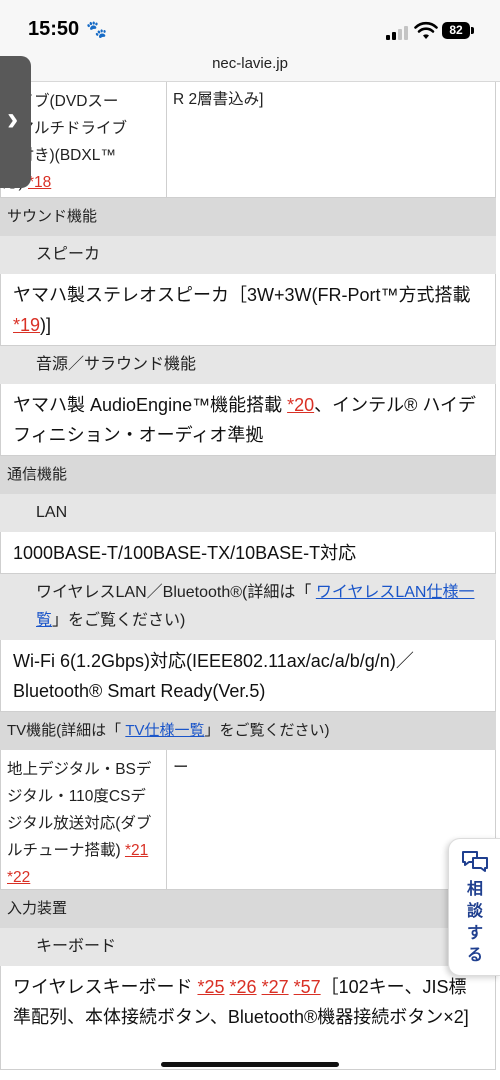 Image resolution: width=500 pixels, height=1080 pixels. I want to click on keyboard-text: ワイヤレスキーボード, so click(105, 987).